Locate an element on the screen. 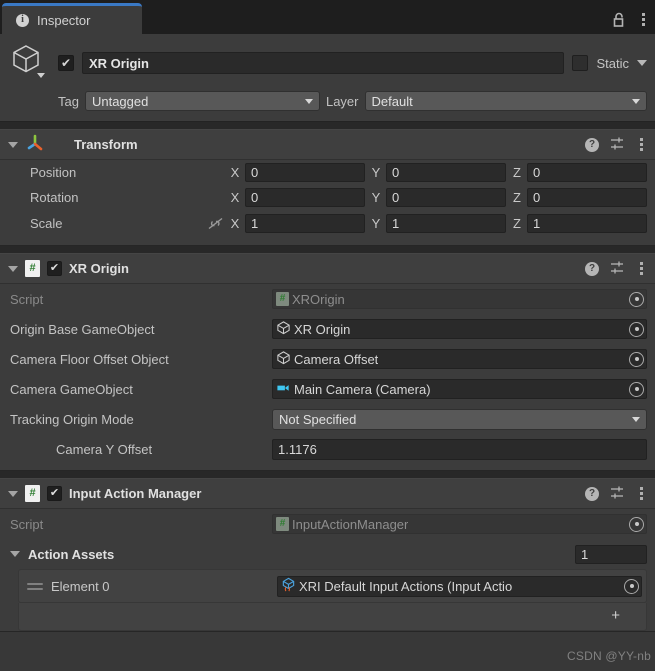 The image size is (655, 671). input-actions-asset-icon is located at coordinates (288, 586).